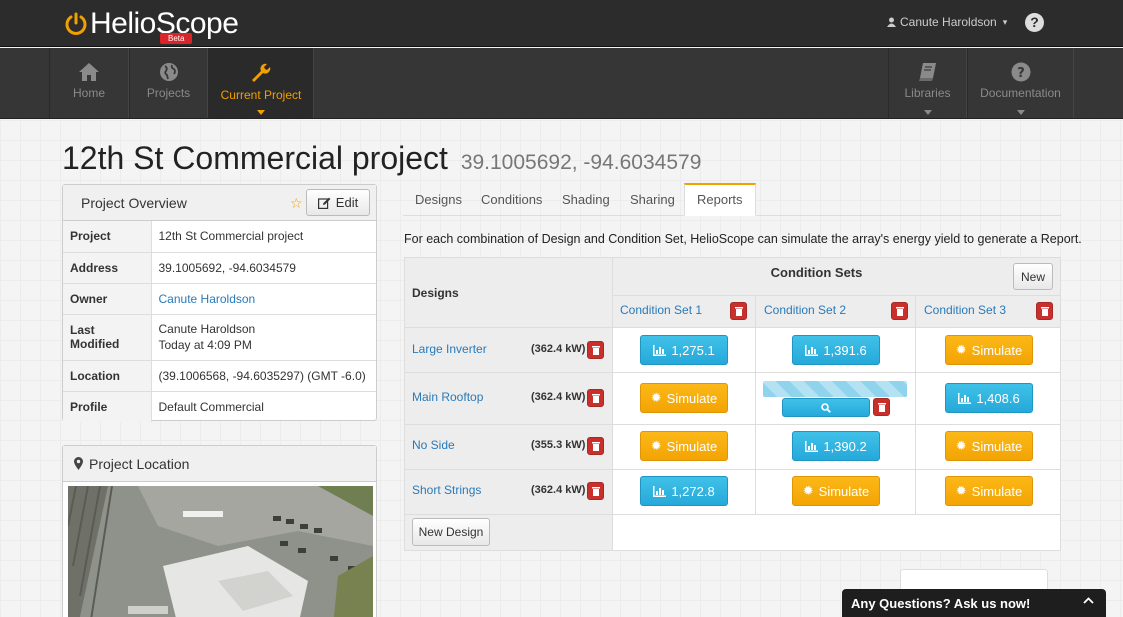 This screenshot has width=1123, height=617. Describe the element at coordinates (816, 272) in the screenshot. I see `condition-sets-title: Condition Sets` at that location.